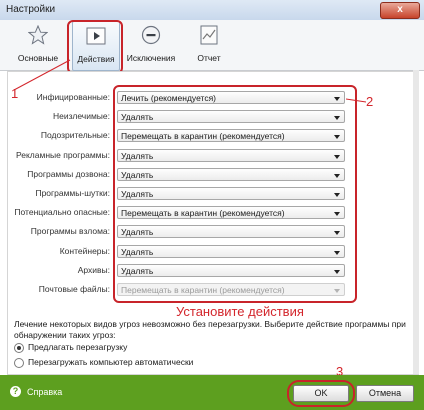  What do you see at coordinates (111, 362) in the screenshot?
I see `radio-auto-reboot-label: Перезагружать компьютер автоматически` at bounding box center [111, 362].